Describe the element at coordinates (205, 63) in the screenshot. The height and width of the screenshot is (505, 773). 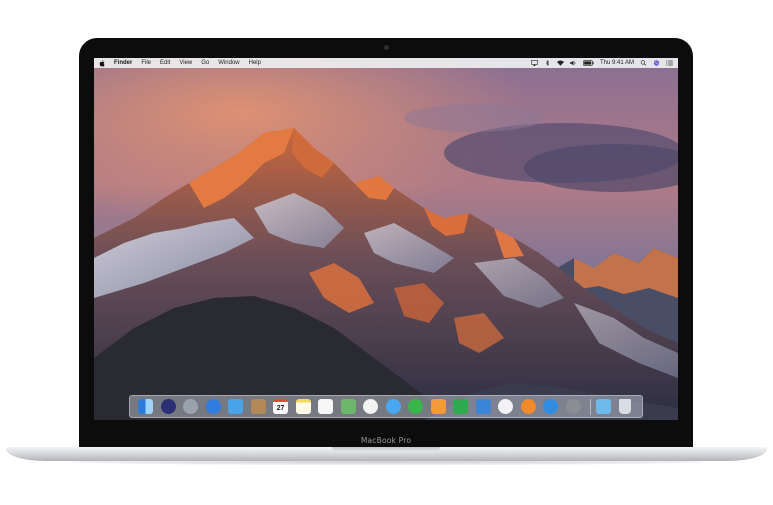
I see `menu-go: Go` at that location.